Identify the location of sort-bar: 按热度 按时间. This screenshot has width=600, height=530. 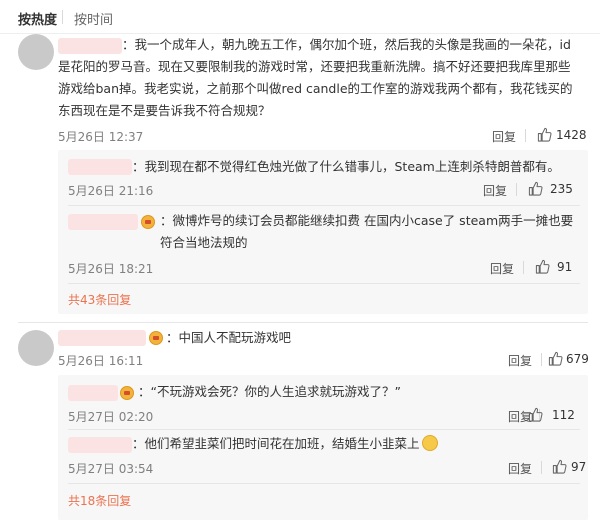
(300, 17).